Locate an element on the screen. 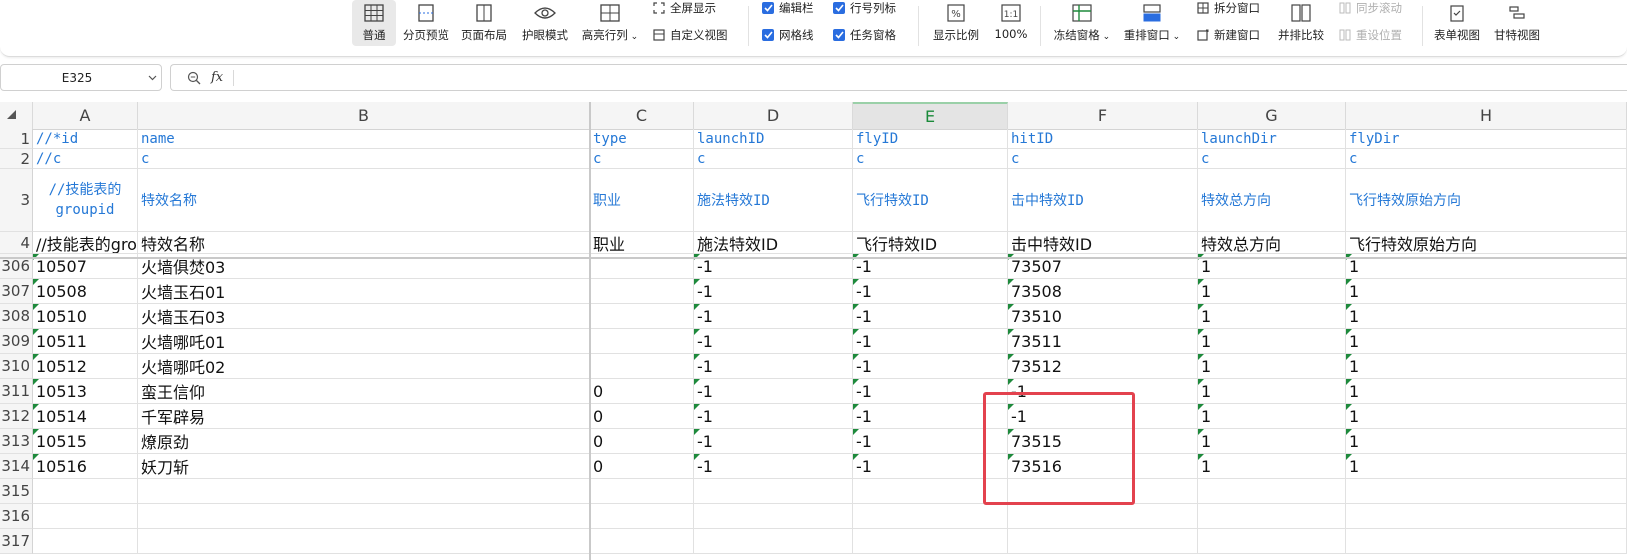 This screenshot has height=560, width=1627. cell-h3: 飞行特效原始方向 is located at coordinates (1486, 200).